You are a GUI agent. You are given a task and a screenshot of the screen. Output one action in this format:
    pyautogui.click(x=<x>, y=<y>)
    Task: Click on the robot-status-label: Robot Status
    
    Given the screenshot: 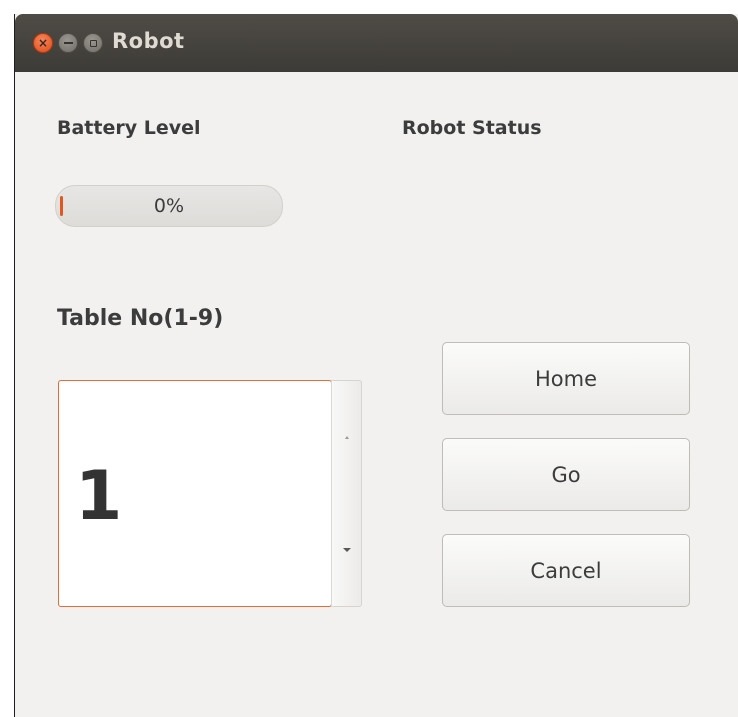 What is the action you would take?
    pyautogui.click(x=472, y=128)
    